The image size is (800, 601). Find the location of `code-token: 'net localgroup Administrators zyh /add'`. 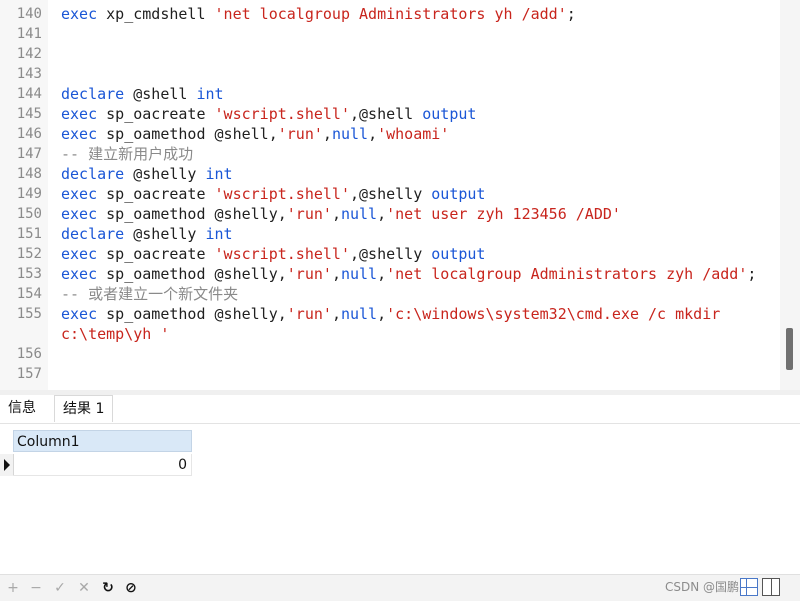

code-token: 'net localgroup Administrators zyh /add' is located at coordinates (567, 274).